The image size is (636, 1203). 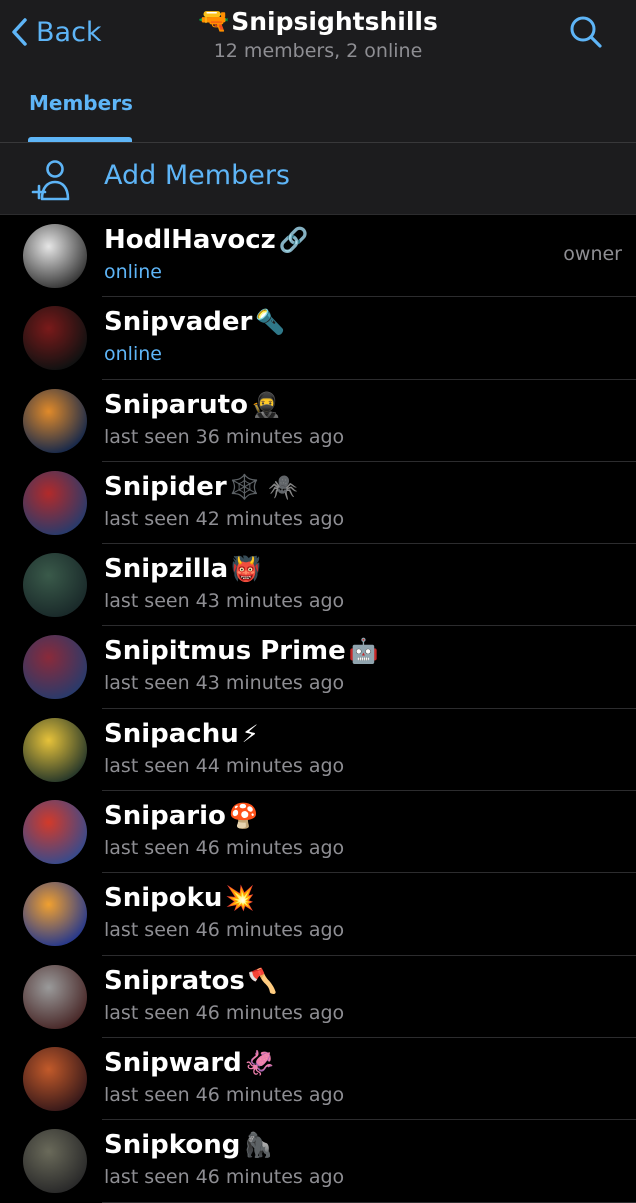 What do you see at coordinates (240, 898) in the screenshot?
I see `name-emoji-icon: 💥` at bounding box center [240, 898].